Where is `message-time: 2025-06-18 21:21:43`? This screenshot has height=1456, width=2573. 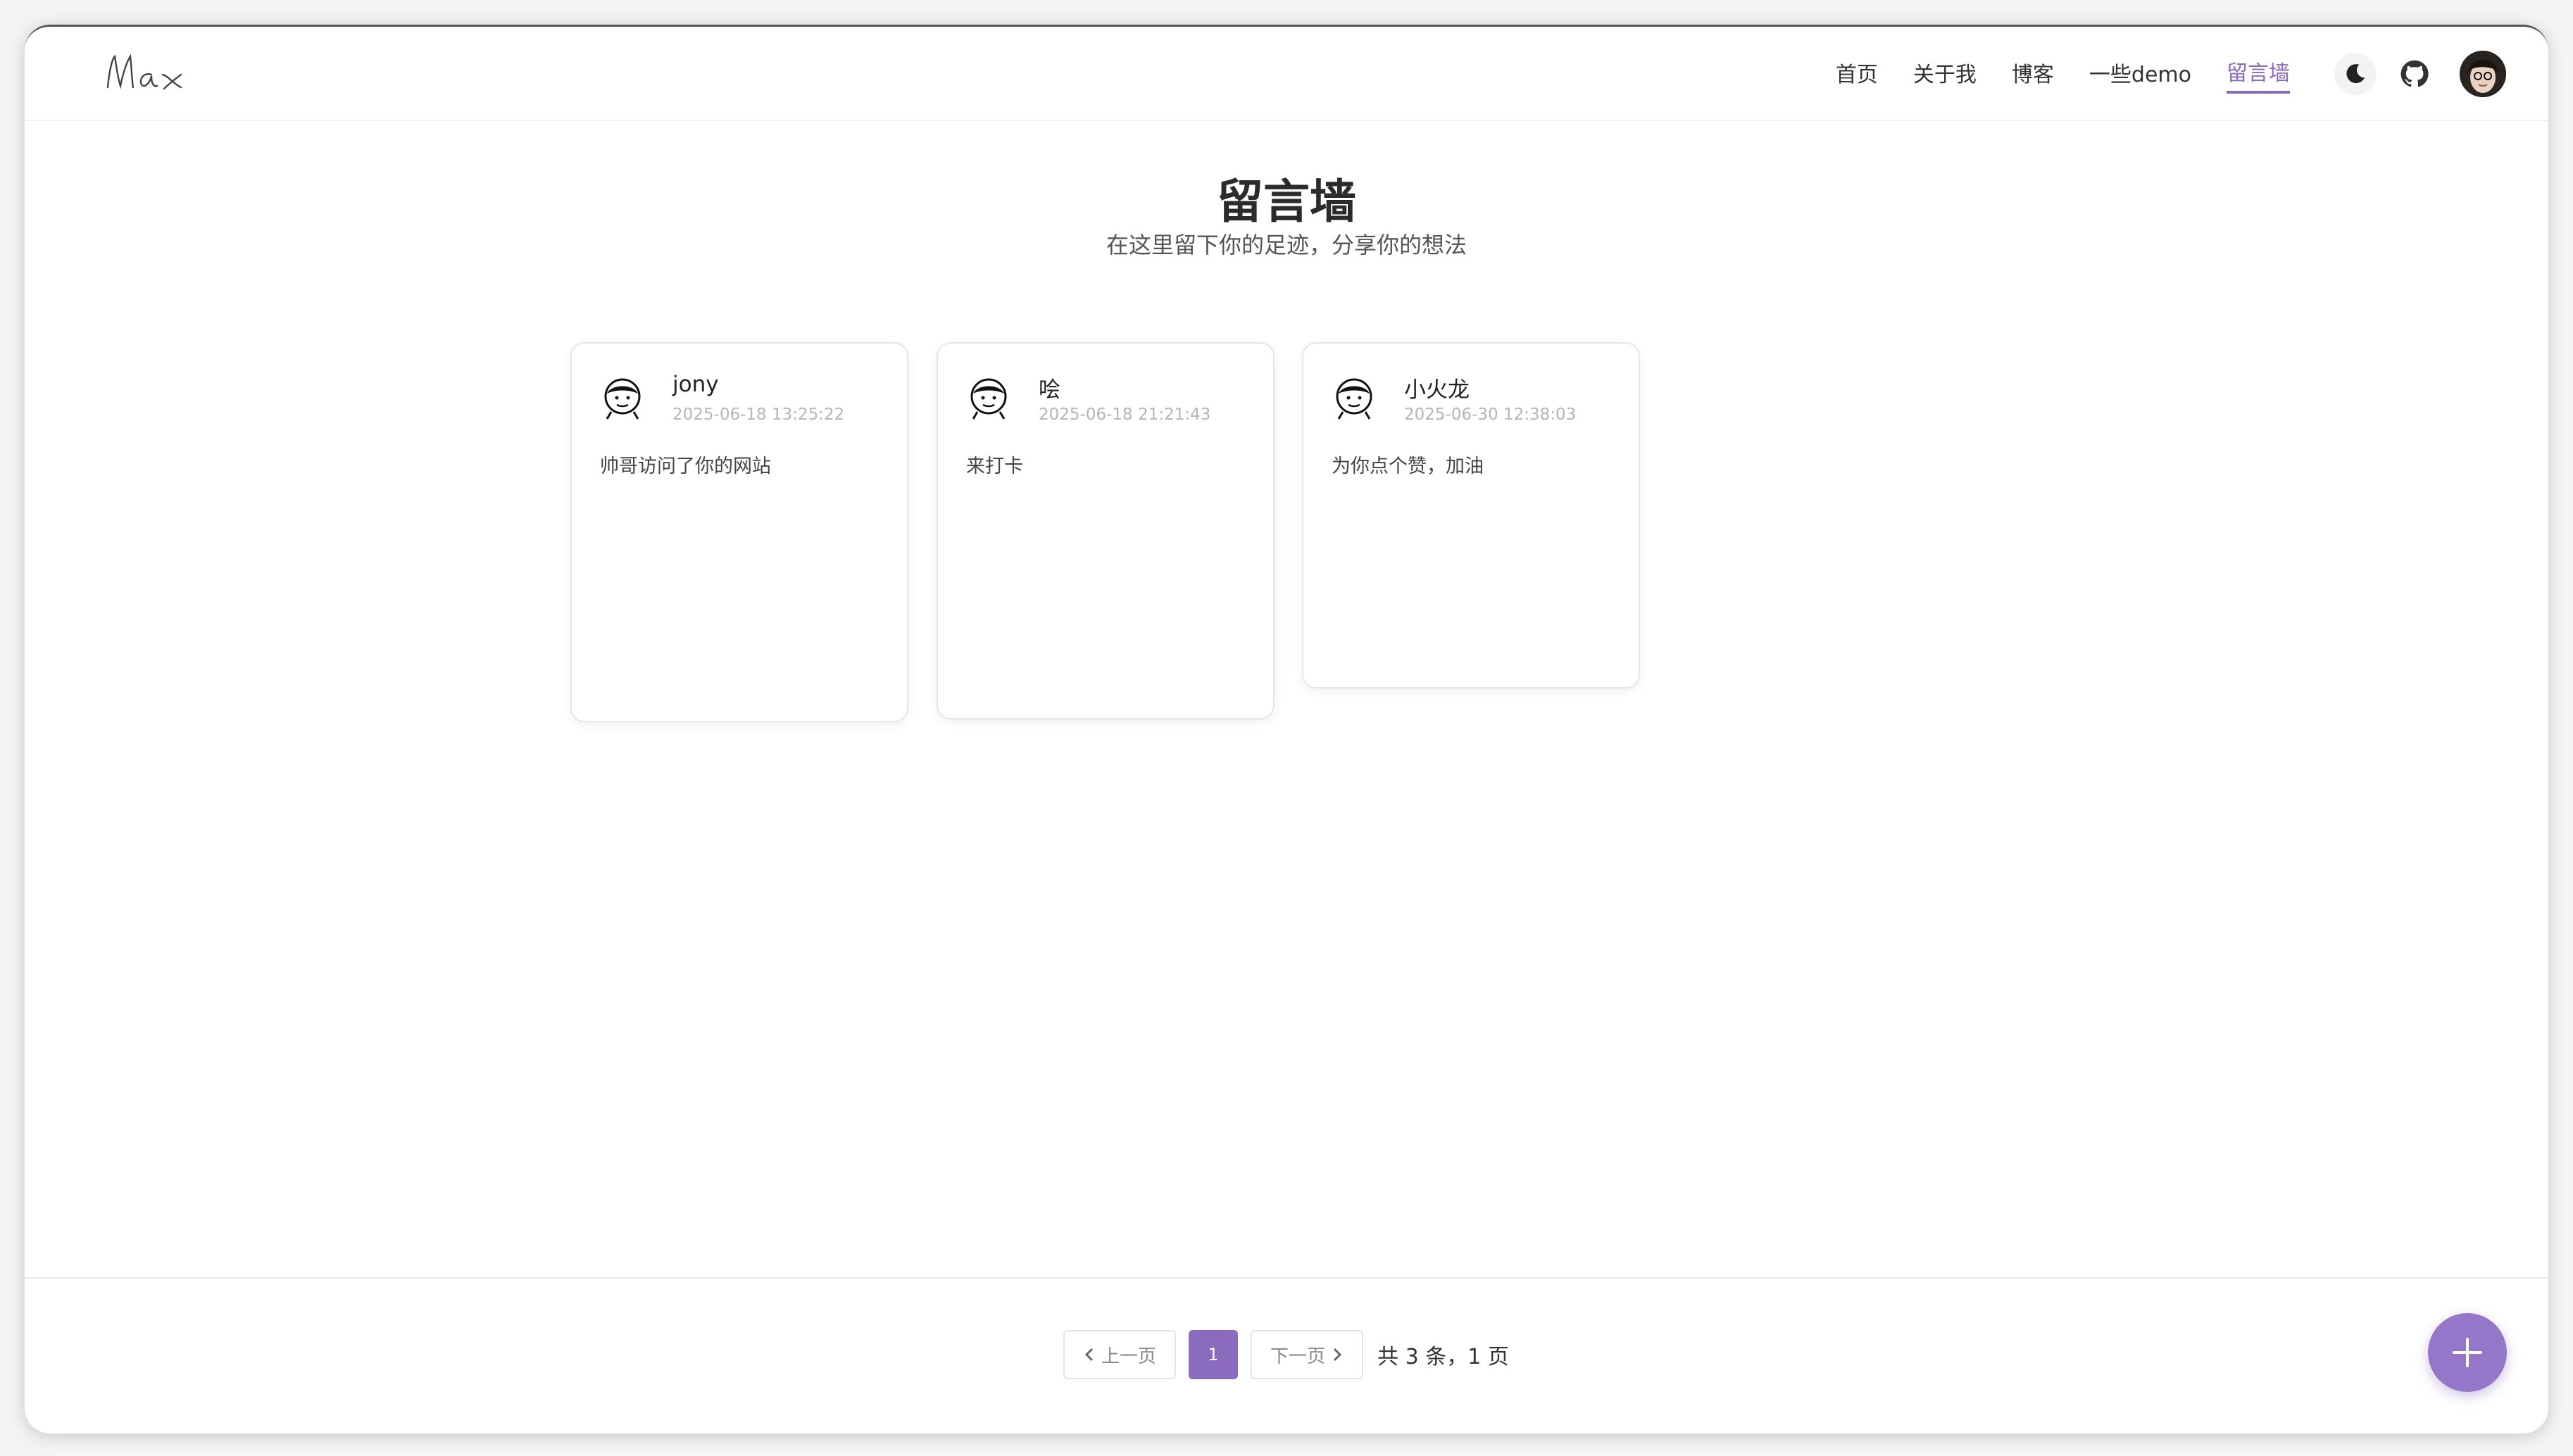
message-time: 2025-06-18 21:21:43 is located at coordinates (1125, 415).